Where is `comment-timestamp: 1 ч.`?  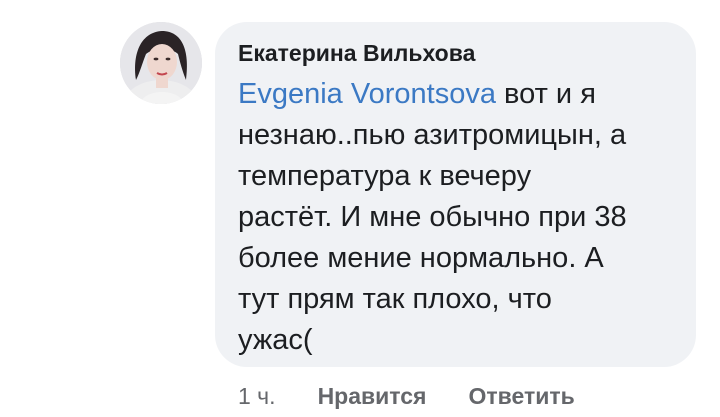 comment-timestamp: 1 ч. is located at coordinates (257, 396).